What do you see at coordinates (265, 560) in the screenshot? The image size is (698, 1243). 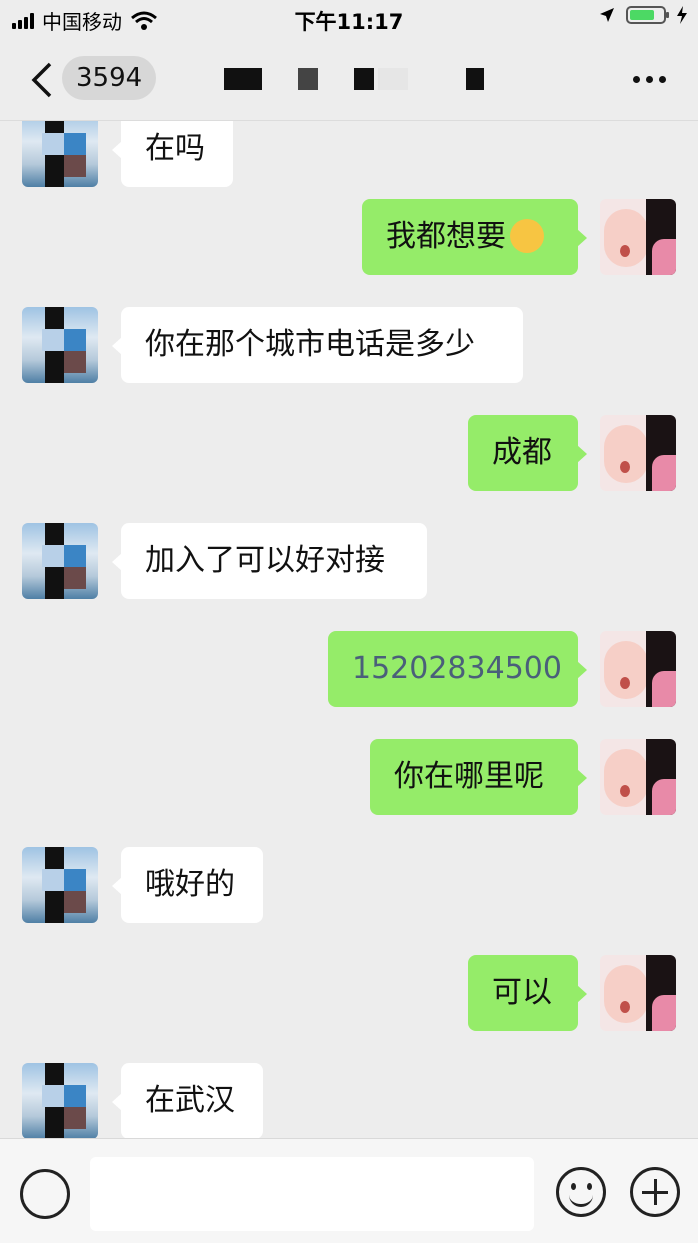 I see `message-text: 加入了可以好对接` at bounding box center [265, 560].